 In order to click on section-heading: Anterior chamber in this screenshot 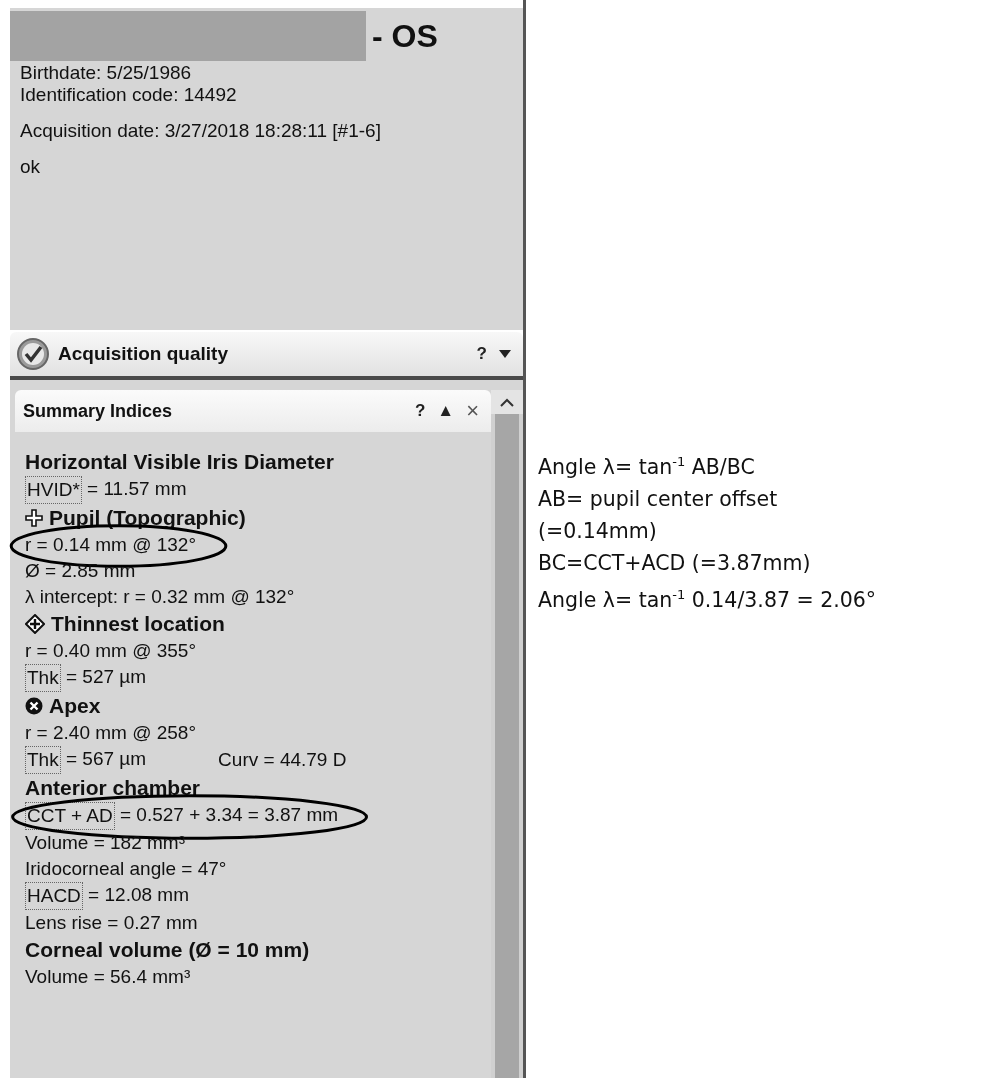, I will do `click(113, 788)`.